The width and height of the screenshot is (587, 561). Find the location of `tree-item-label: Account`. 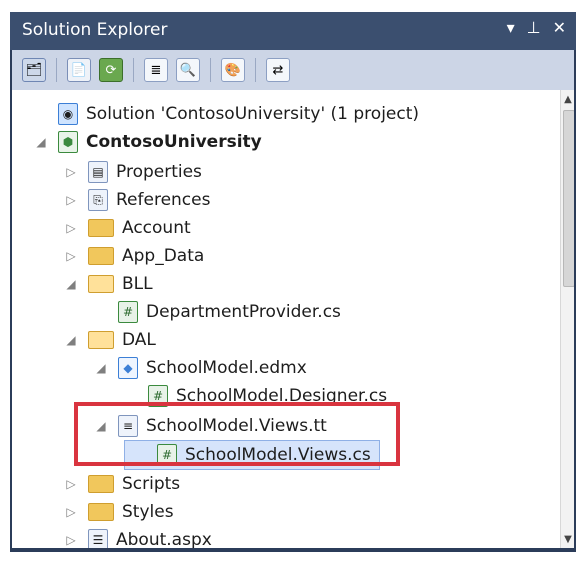

tree-item-label: Account is located at coordinates (156, 228).